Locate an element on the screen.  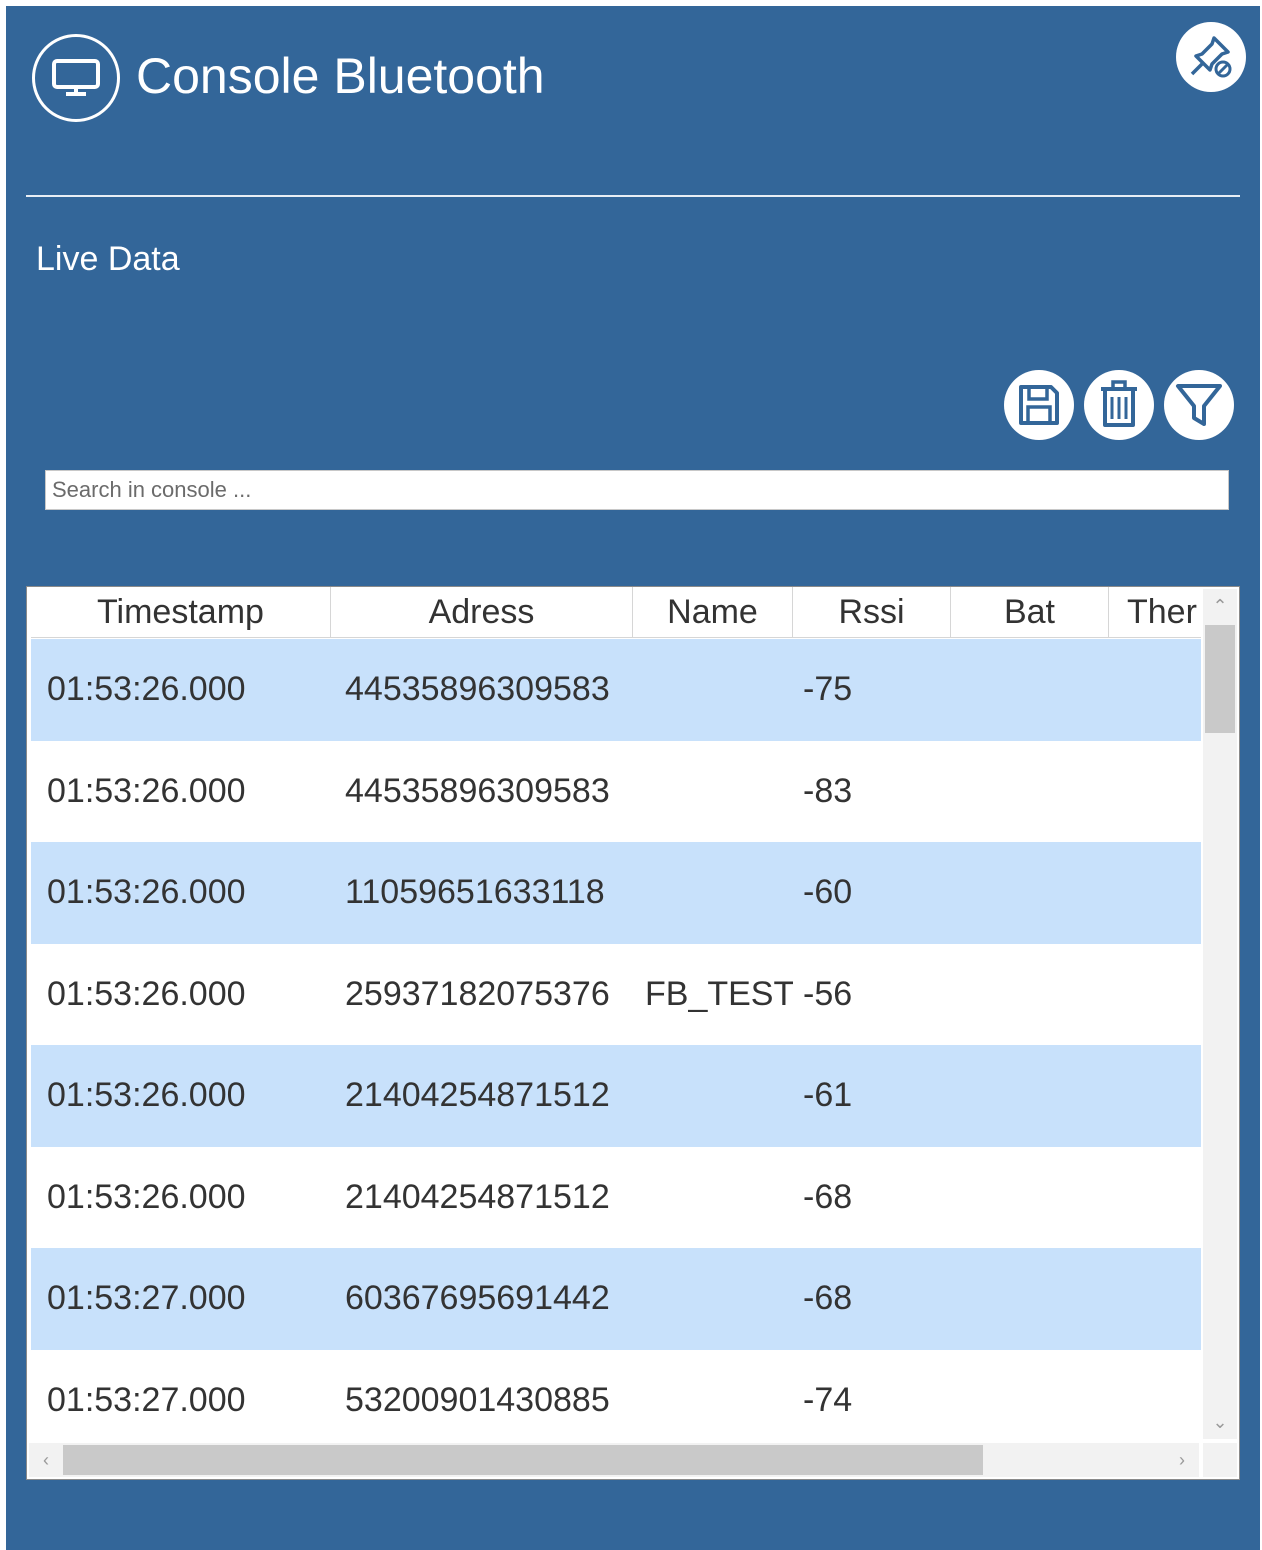
cell-address: 60367695691442 is located at coordinates (477, 1298).